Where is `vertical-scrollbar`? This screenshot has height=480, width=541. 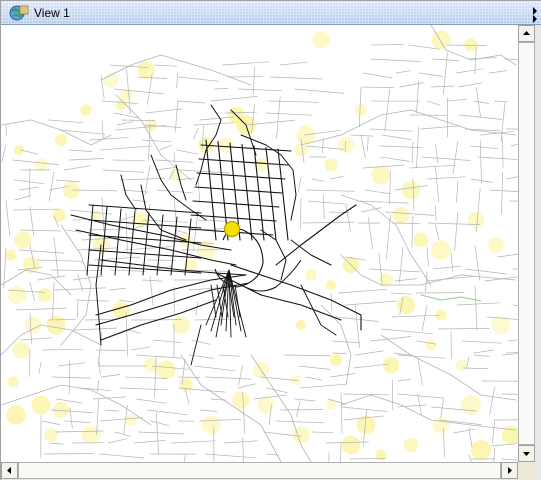 vertical-scrollbar is located at coordinates (527, 243).